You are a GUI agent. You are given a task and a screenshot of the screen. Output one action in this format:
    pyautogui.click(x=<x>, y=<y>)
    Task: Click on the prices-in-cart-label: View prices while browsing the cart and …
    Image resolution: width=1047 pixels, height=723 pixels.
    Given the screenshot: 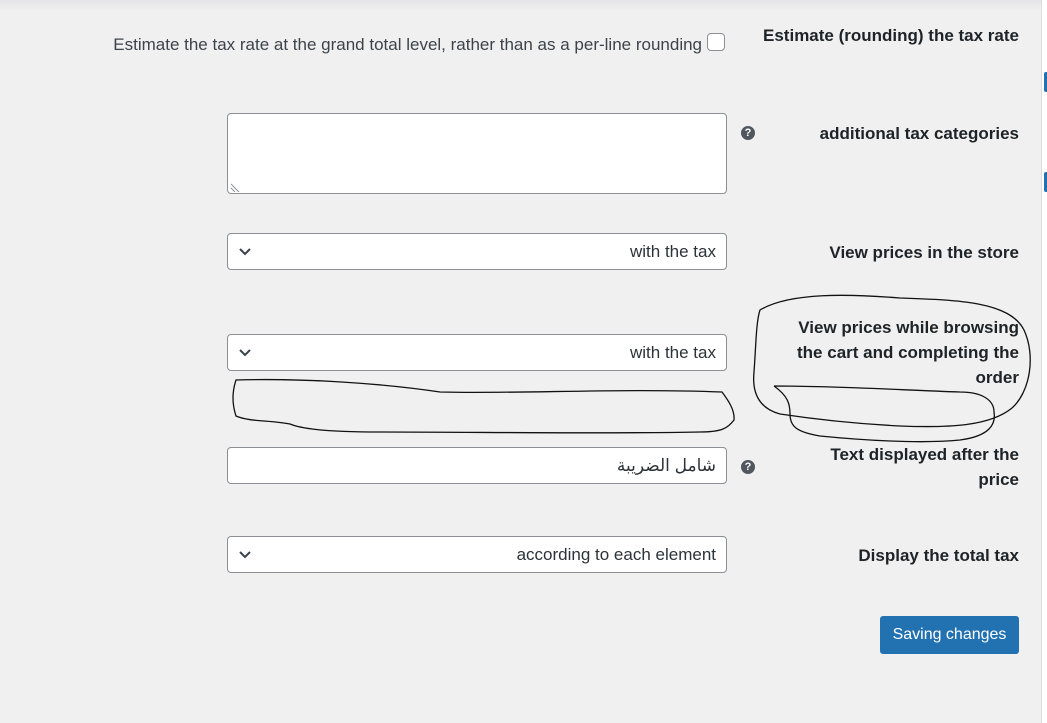 What is the action you would take?
    pyautogui.click(x=908, y=352)
    